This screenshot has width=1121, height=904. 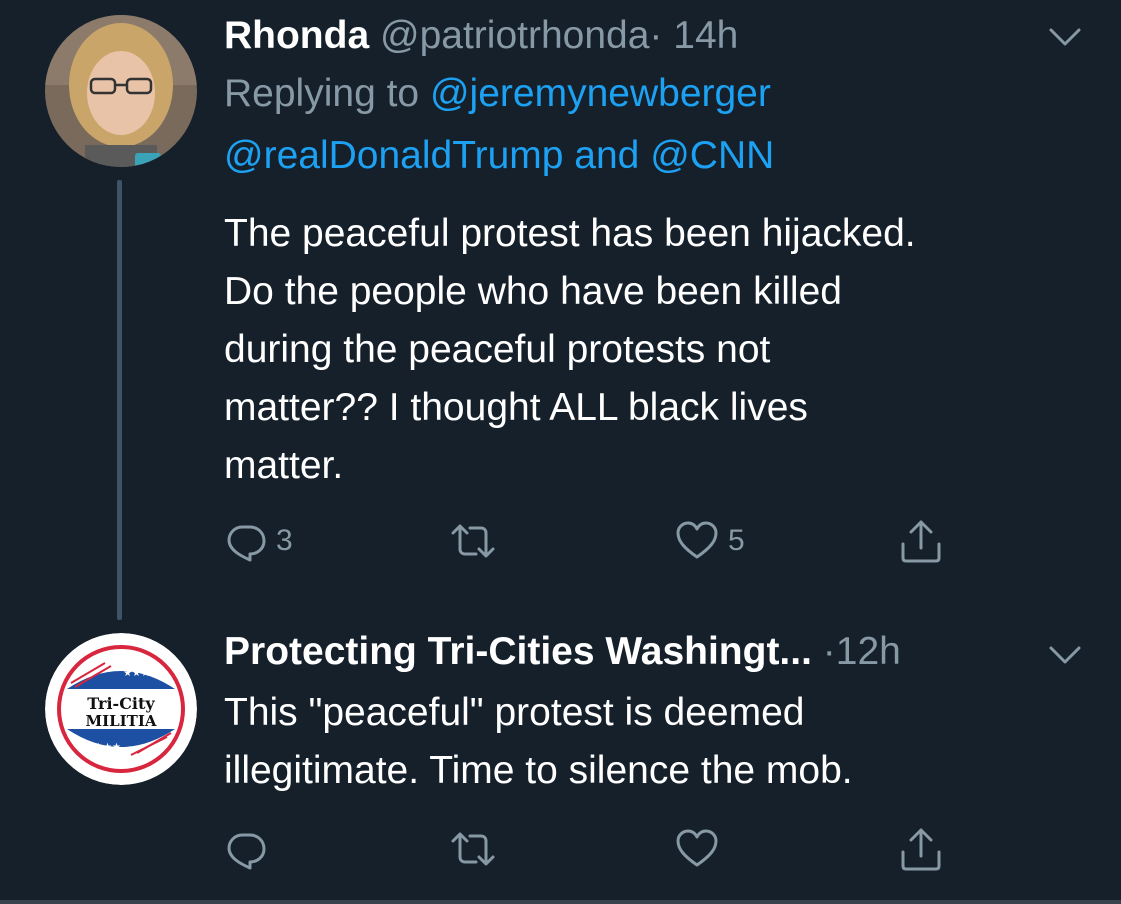 I want to click on like-button, so click(x=697, y=849).